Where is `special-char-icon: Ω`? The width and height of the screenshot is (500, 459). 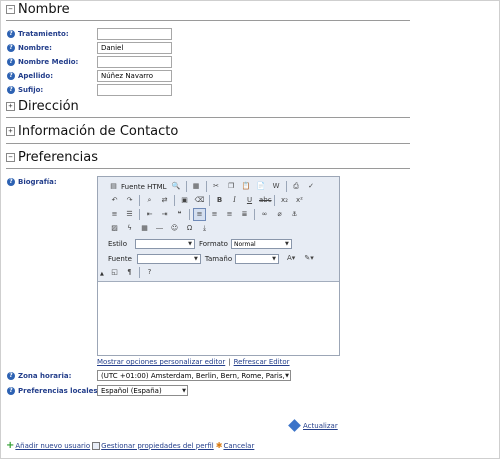 special-char-icon: Ω is located at coordinates (189, 228).